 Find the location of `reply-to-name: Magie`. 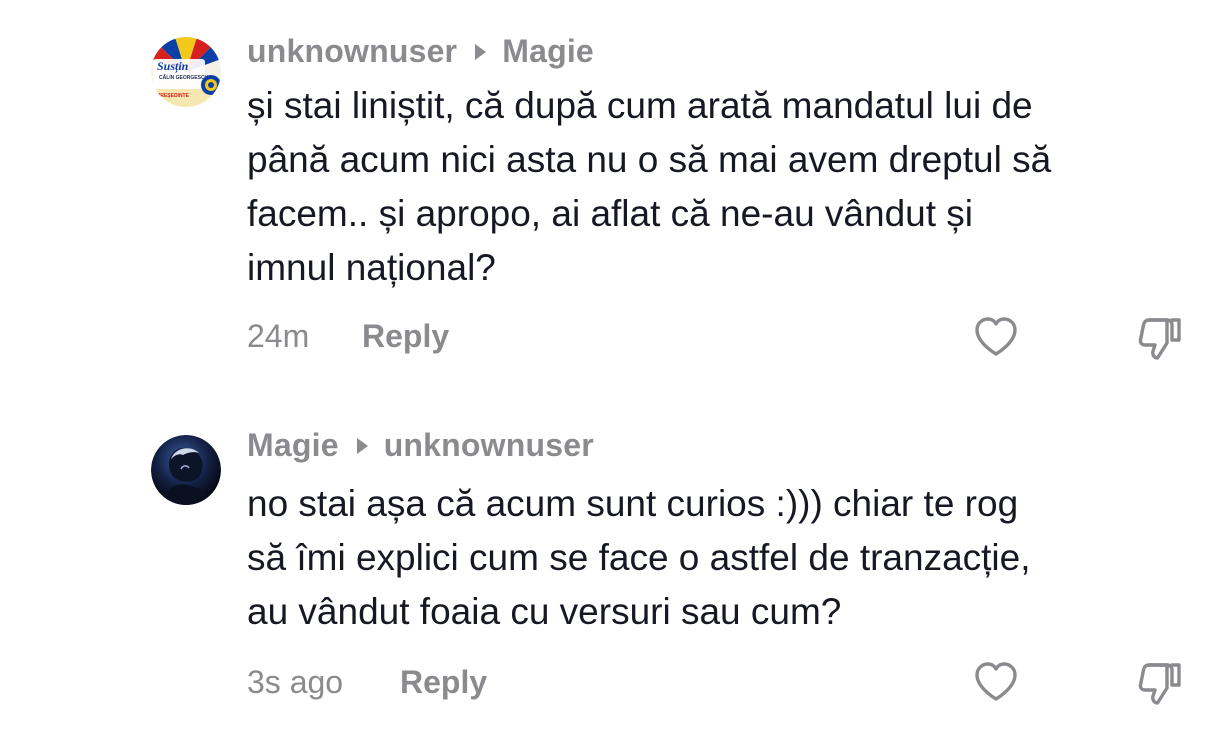

reply-to-name: Magie is located at coordinates (548, 51).